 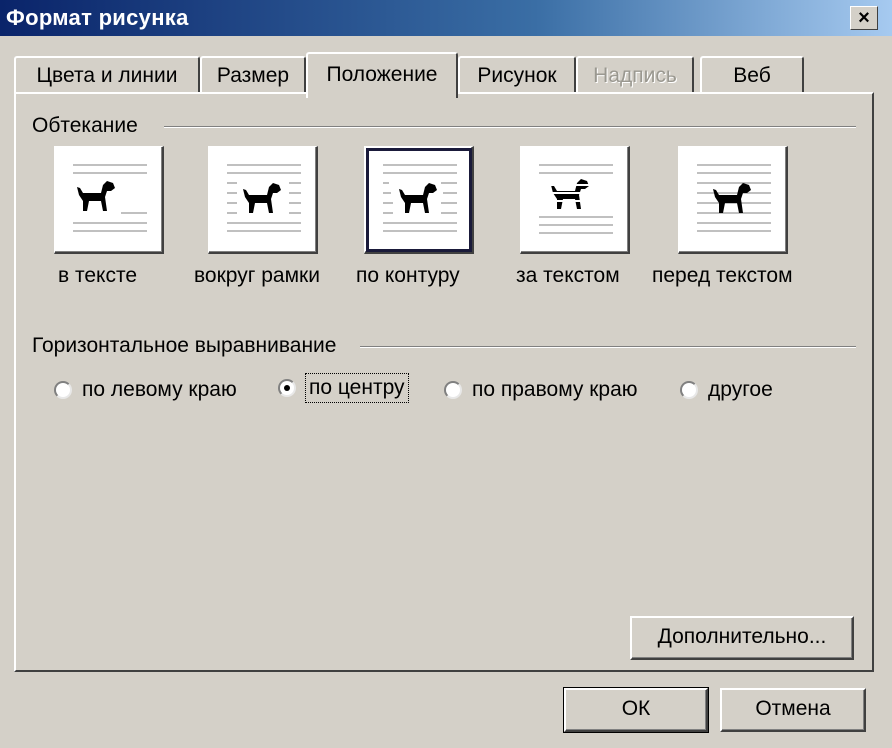 I want to click on radio-align-left: по левому краю, so click(x=145, y=390).